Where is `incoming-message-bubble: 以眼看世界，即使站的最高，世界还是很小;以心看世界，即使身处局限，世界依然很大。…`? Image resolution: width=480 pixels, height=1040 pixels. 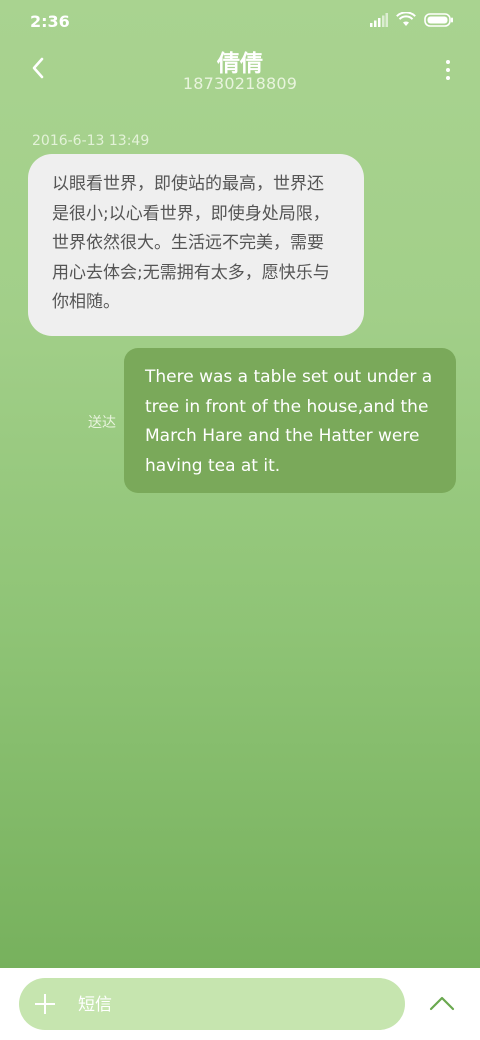
incoming-message-bubble: 以眼看世界，即使站的最高，世界还是很小;以心看世界，即使身处局限，世界依然很大。… is located at coordinates (196, 245).